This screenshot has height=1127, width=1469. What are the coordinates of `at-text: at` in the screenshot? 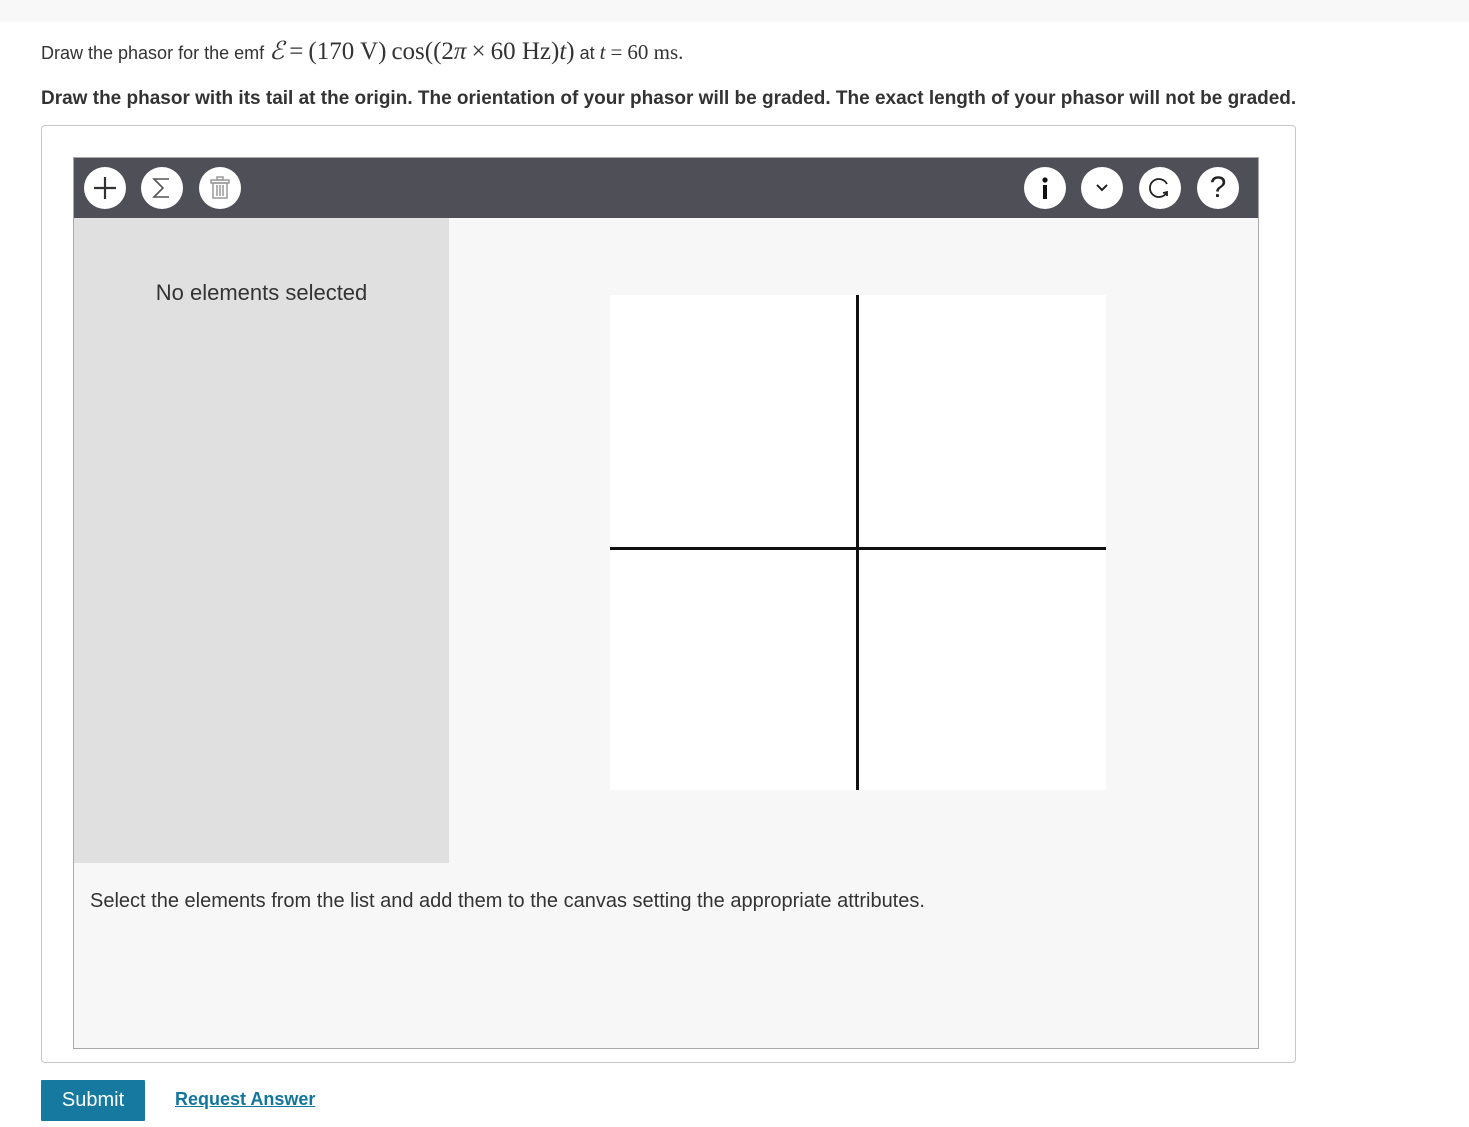 It's located at (587, 53).